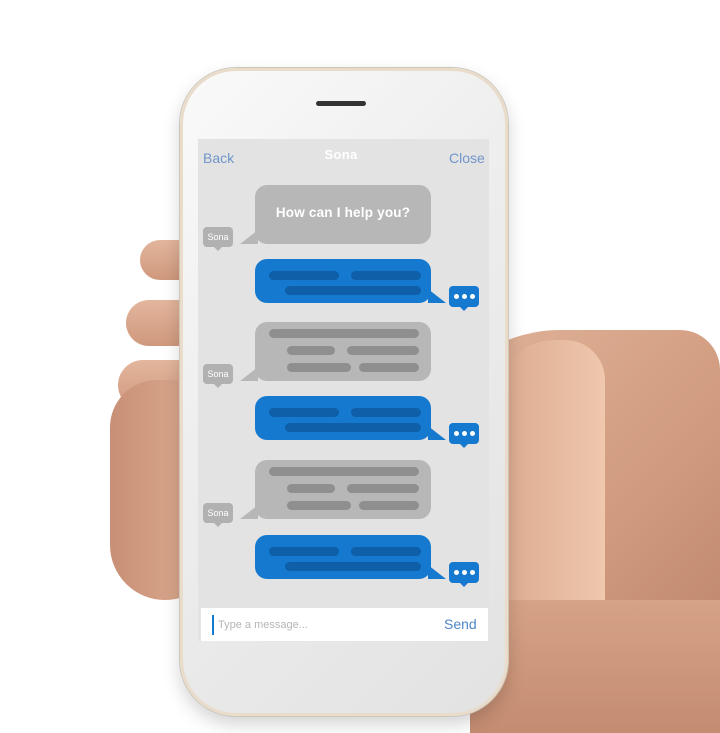  I want to click on close-button: Close, so click(467, 158).